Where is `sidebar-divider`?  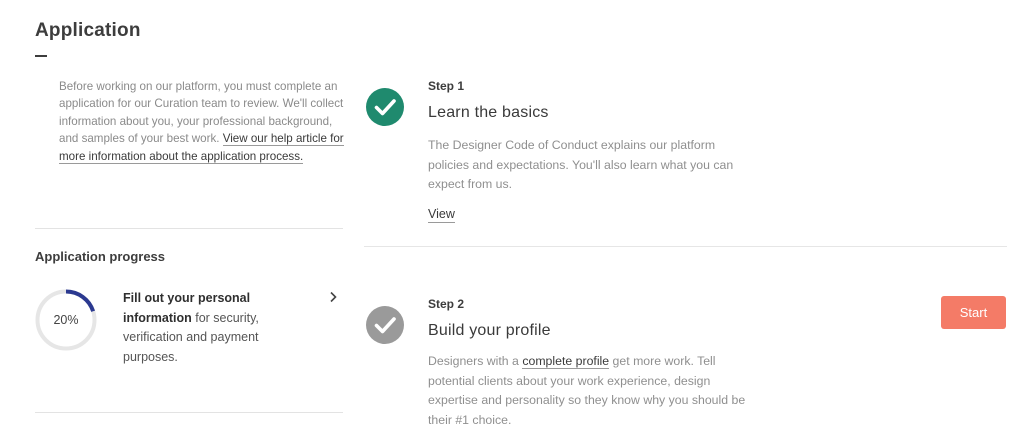 sidebar-divider is located at coordinates (189, 228).